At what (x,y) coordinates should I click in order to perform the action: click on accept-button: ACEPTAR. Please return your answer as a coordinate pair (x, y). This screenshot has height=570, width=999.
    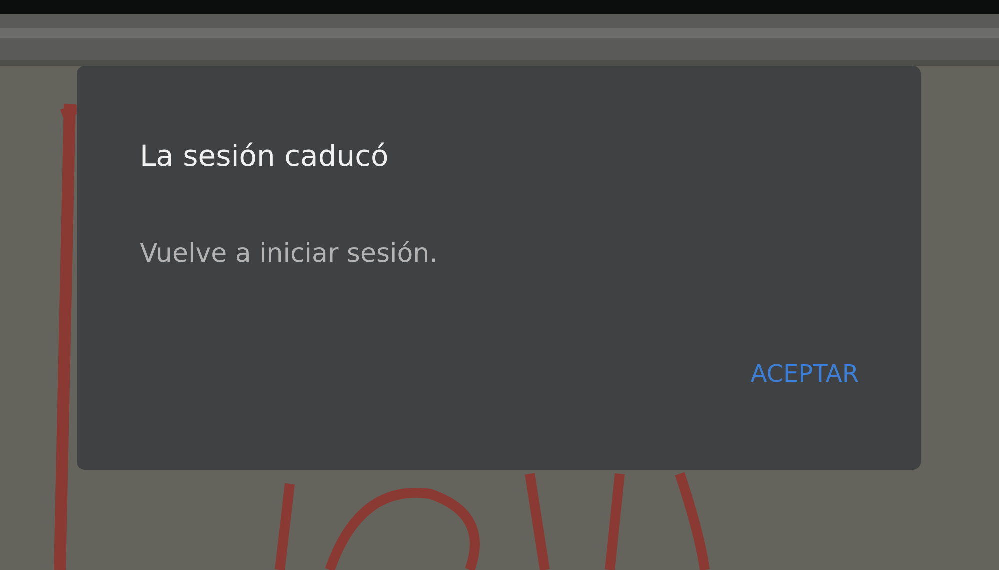
    Looking at the image, I should click on (804, 374).